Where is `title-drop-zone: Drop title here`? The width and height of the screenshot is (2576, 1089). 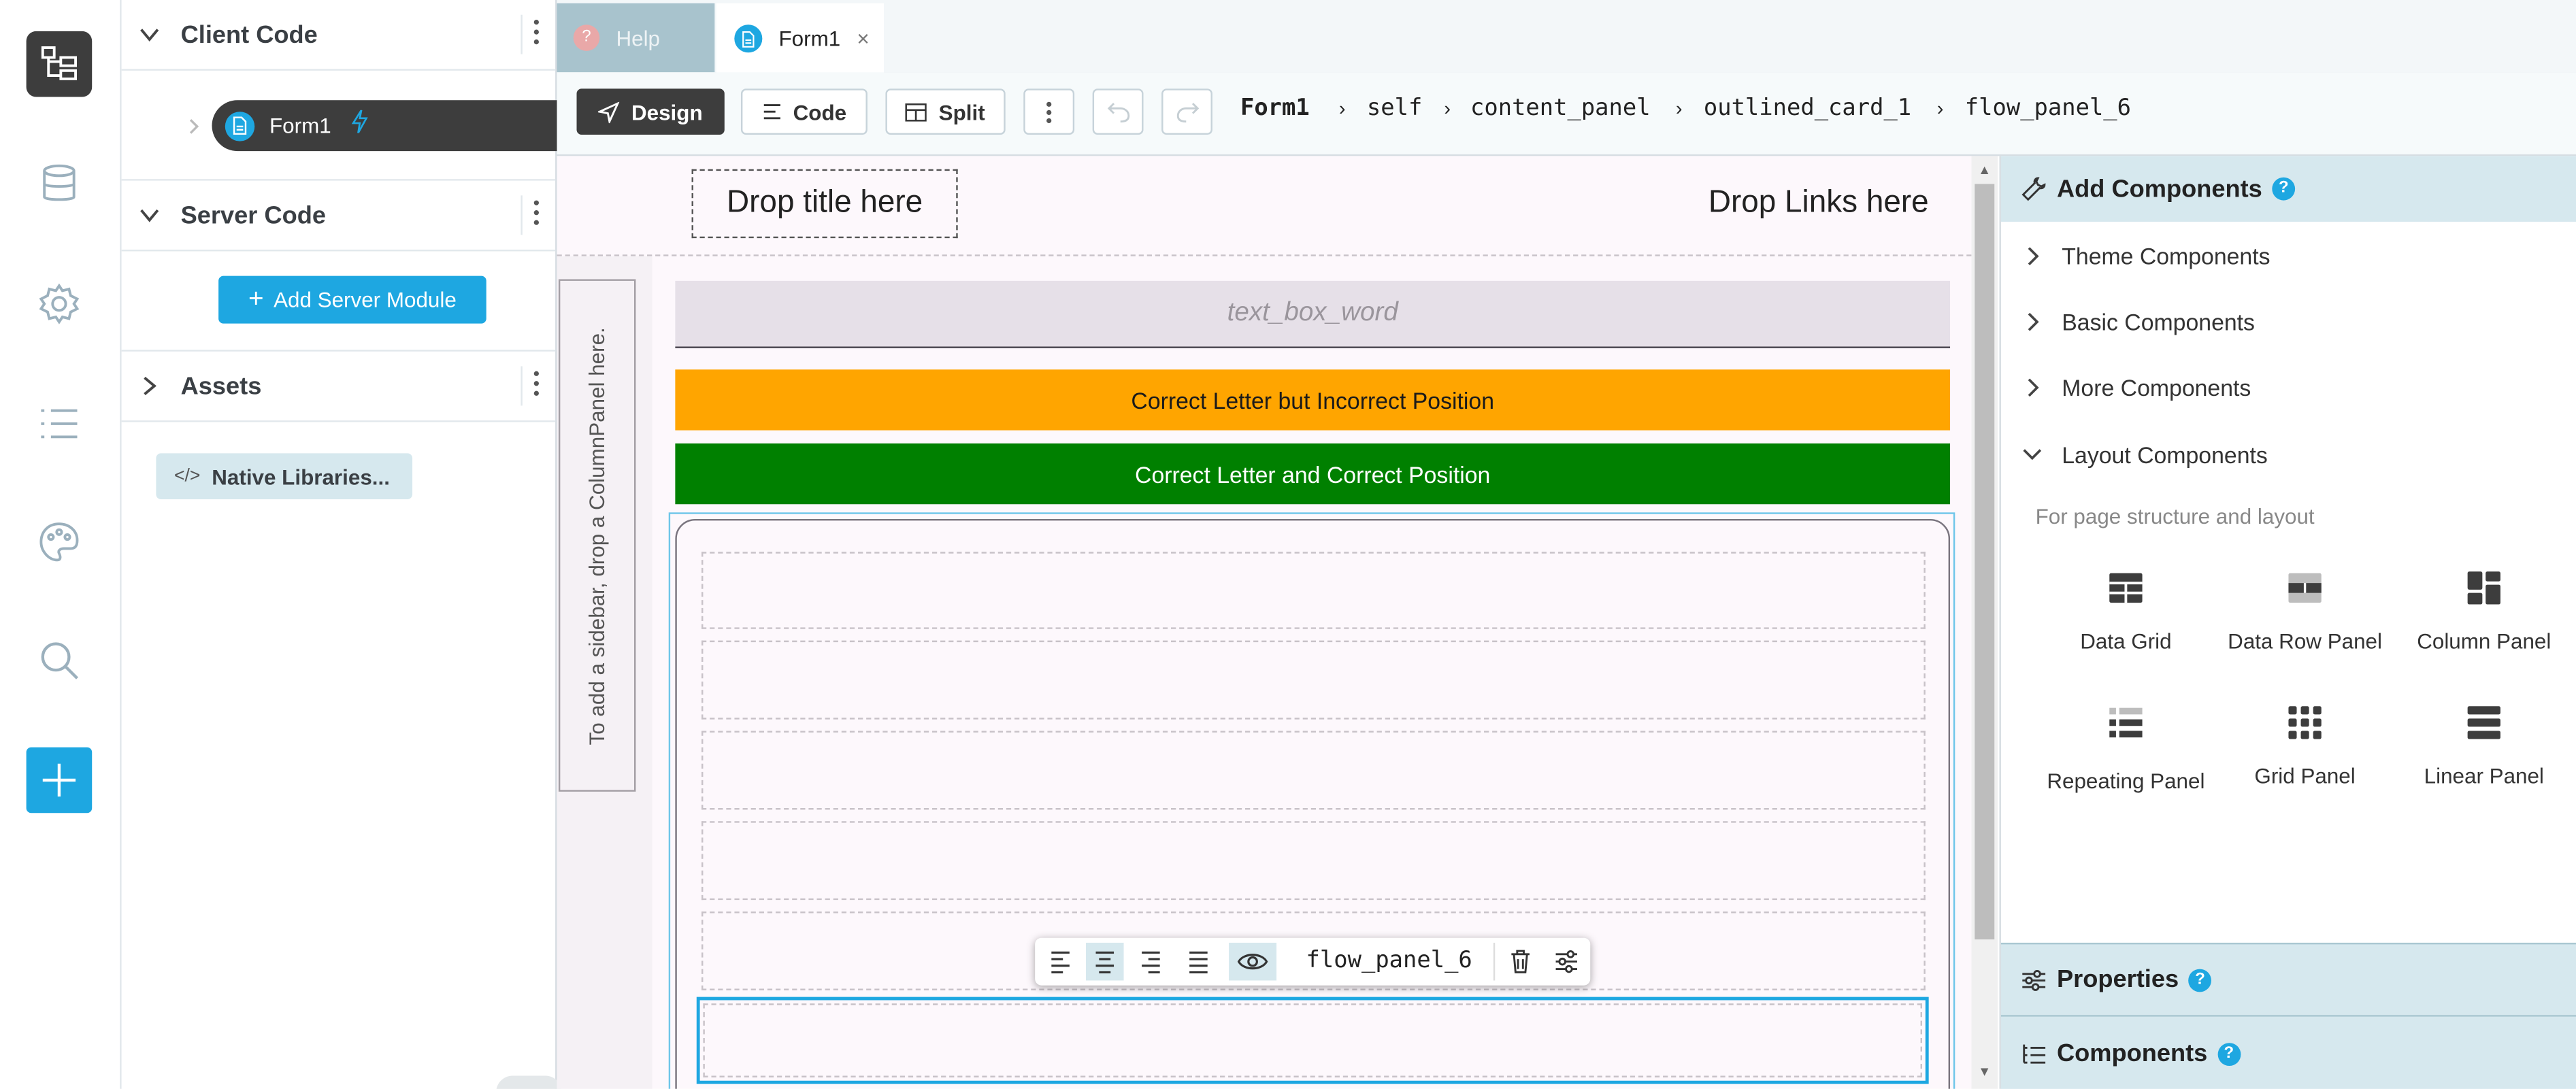
title-drop-zone: Drop title here is located at coordinates (825, 204).